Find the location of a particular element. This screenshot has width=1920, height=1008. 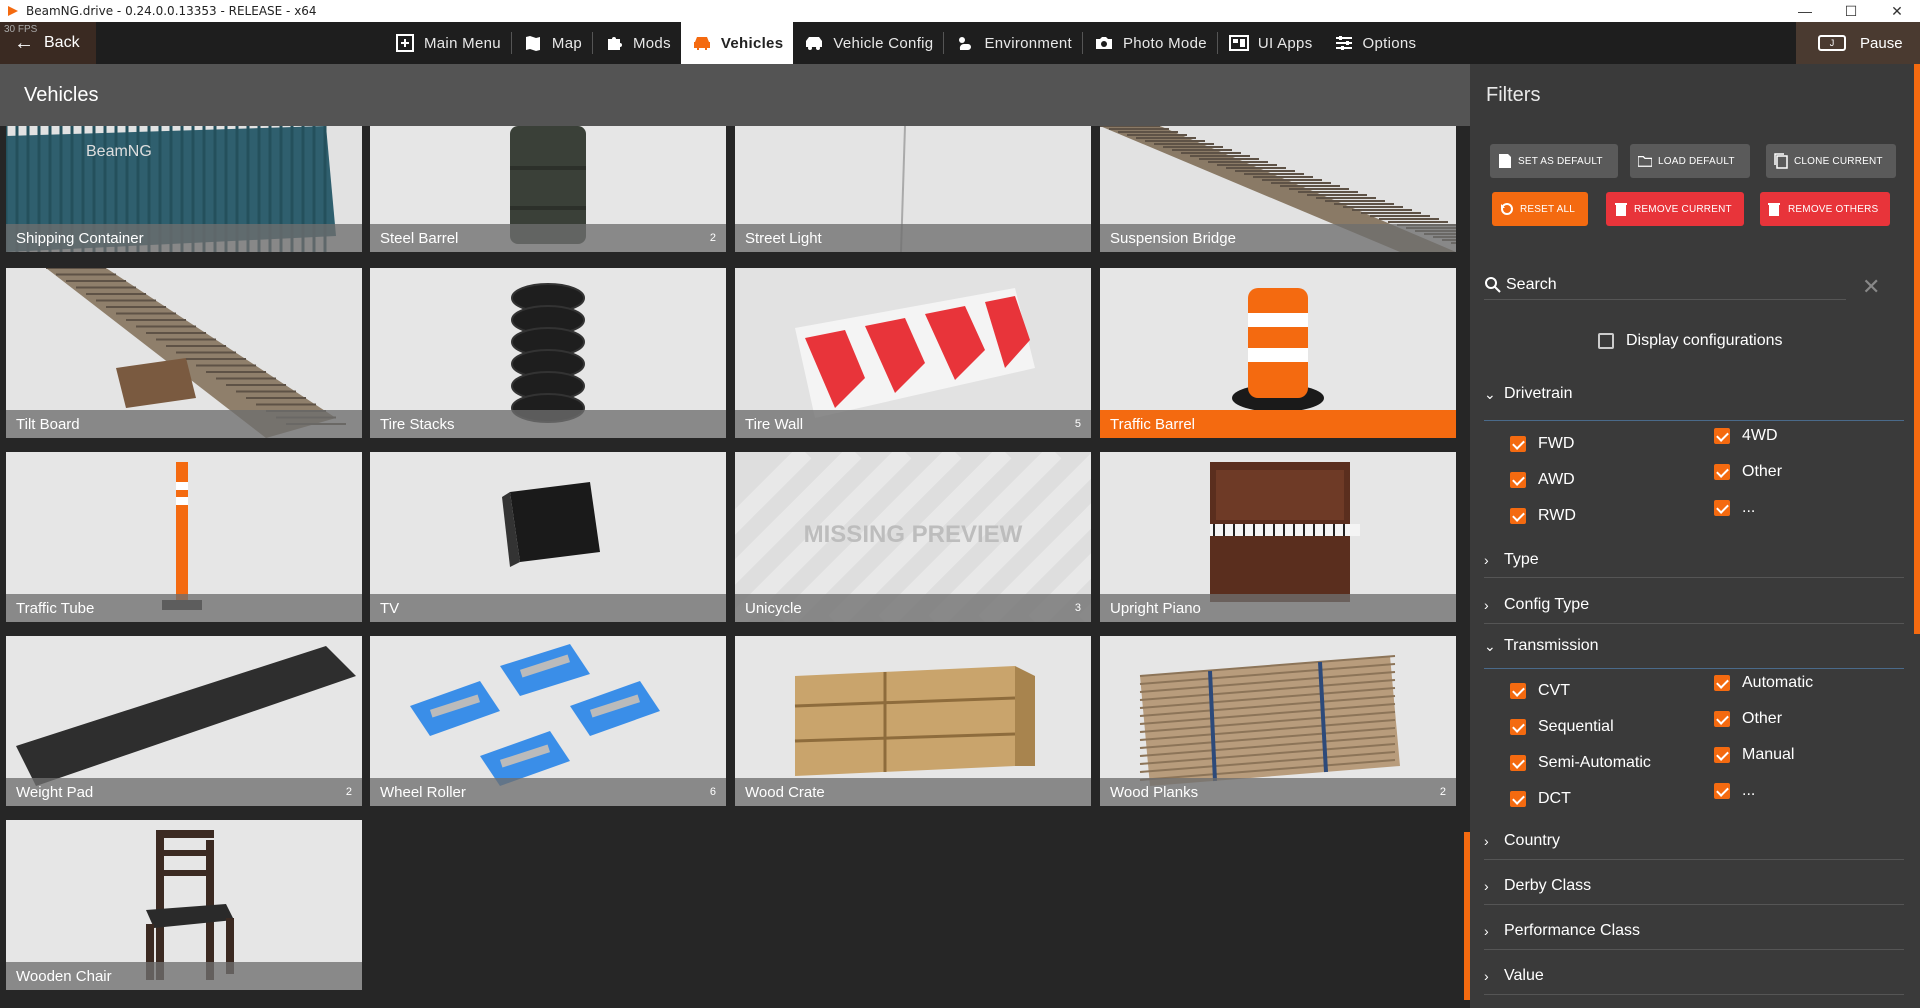

filter-cvt: CVT is located at coordinates (1540, 691).